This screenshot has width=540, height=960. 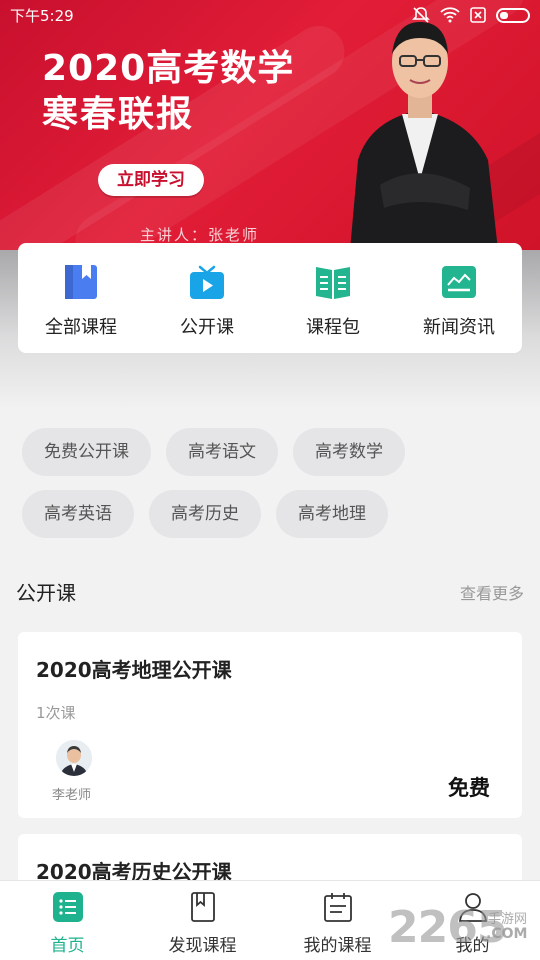 I want to click on subject-tags: 免费公开课 高考语文 高考数学 高考英语 高考历史 高考地理, so click(x=272, y=490).